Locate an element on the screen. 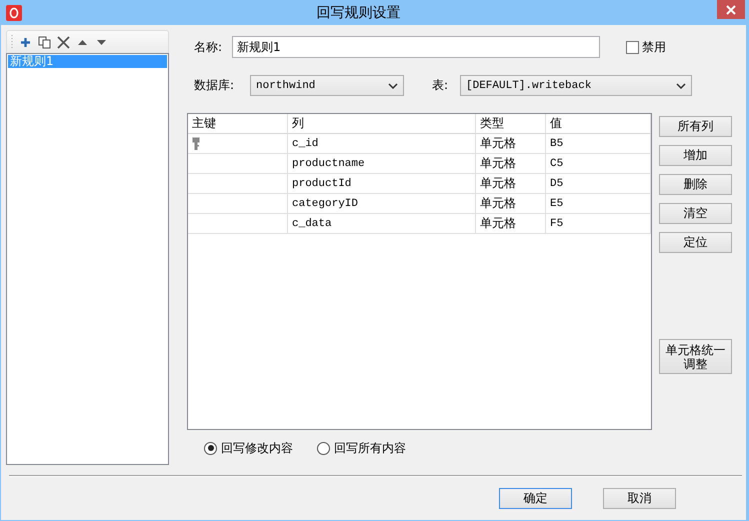 This screenshot has width=749, height=521. key-icon is located at coordinates (196, 143).